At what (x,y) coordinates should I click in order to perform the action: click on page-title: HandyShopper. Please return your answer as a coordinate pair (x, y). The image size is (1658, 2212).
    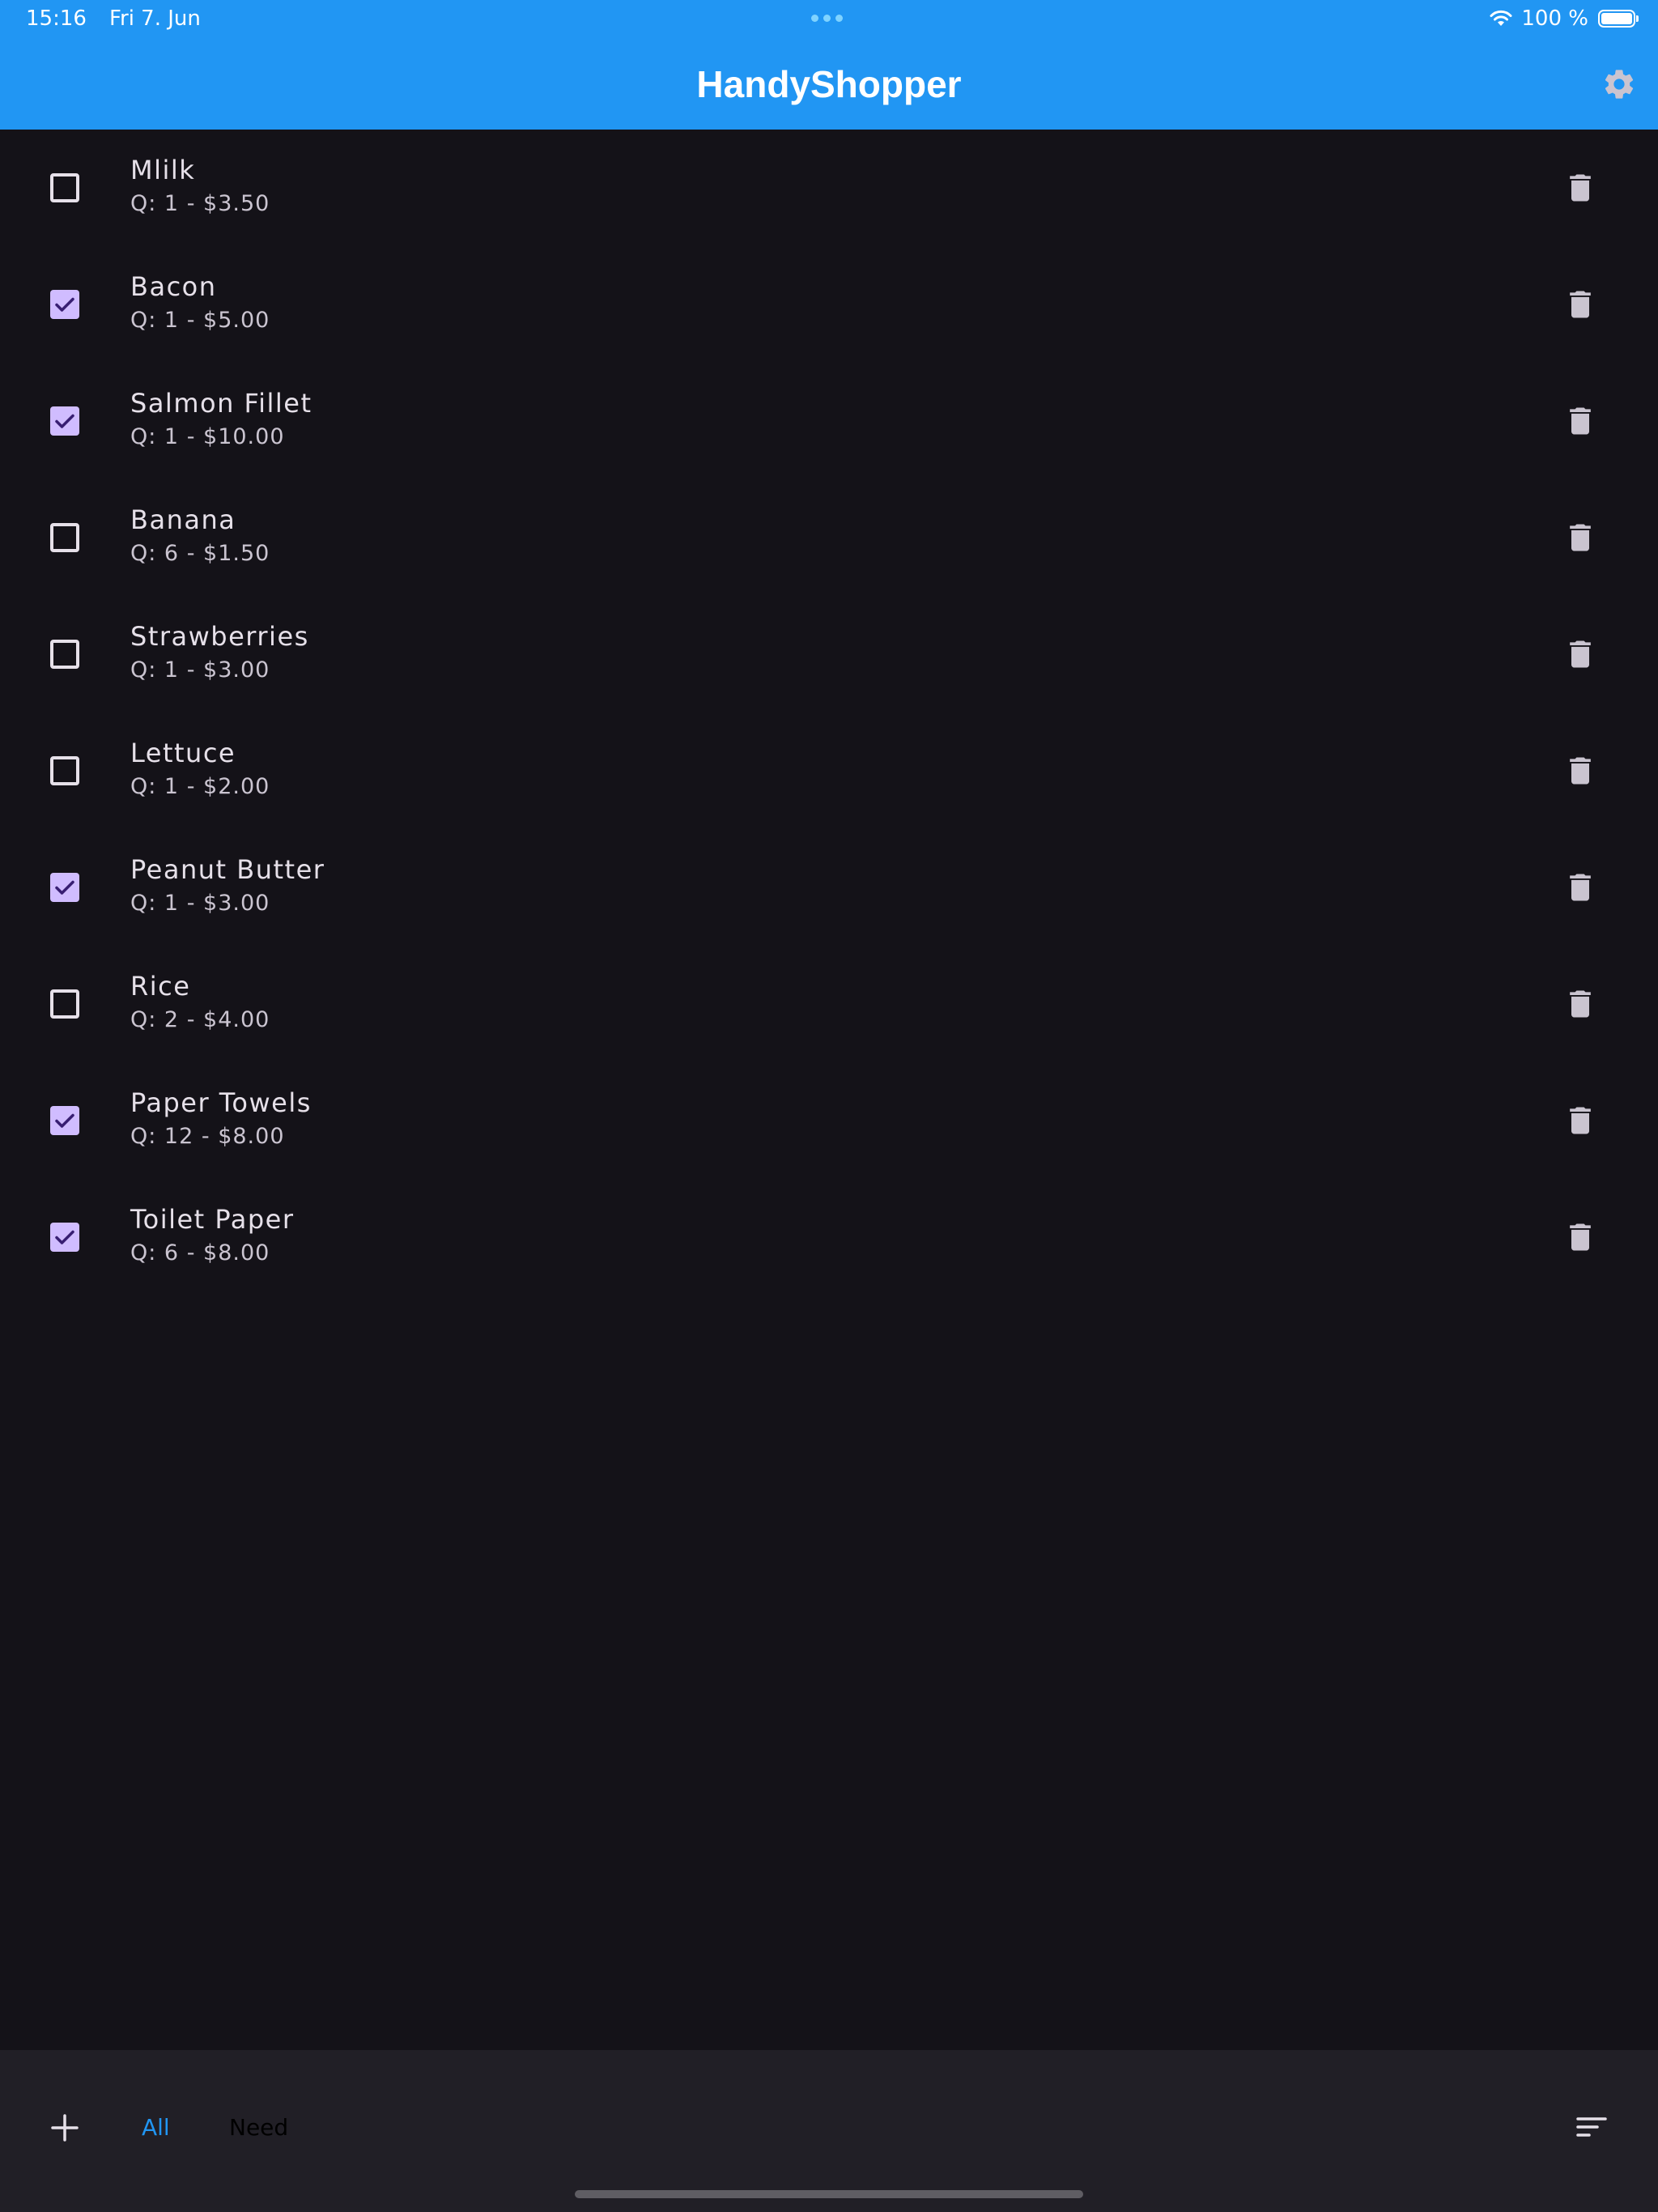
    Looking at the image, I should click on (829, 84).